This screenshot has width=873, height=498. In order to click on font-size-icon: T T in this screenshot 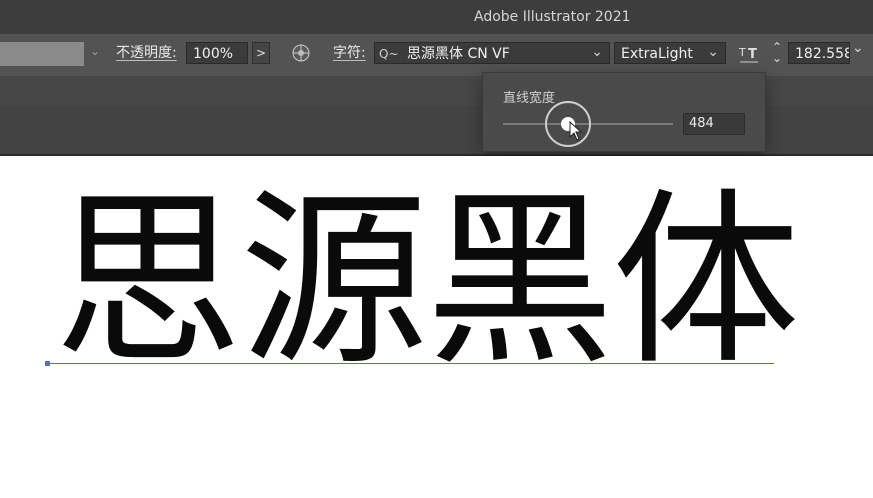, I will do `click(749, 54)`.